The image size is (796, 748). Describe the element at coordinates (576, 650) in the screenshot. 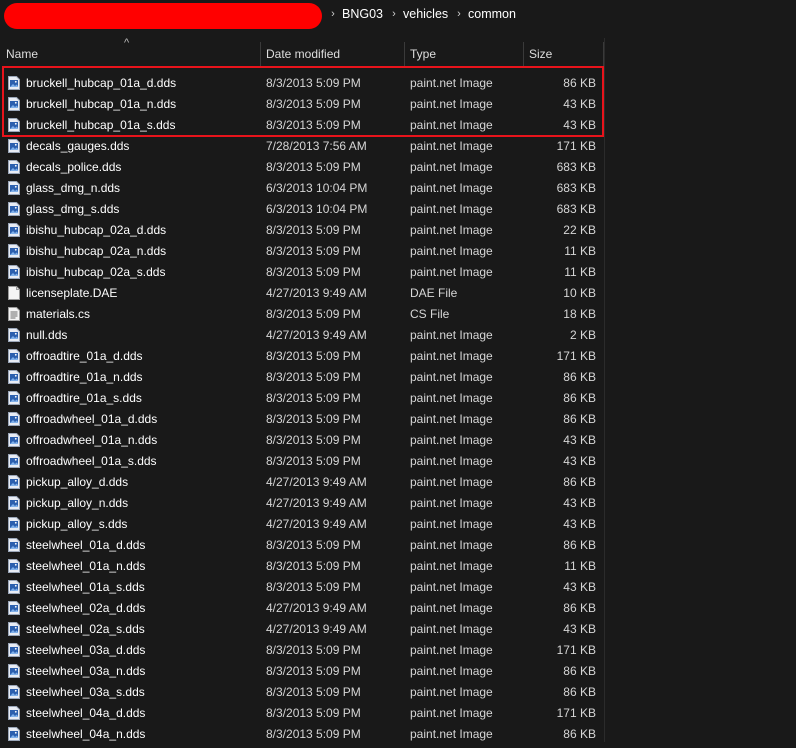

I see `file-size: 171 KB` at that location.